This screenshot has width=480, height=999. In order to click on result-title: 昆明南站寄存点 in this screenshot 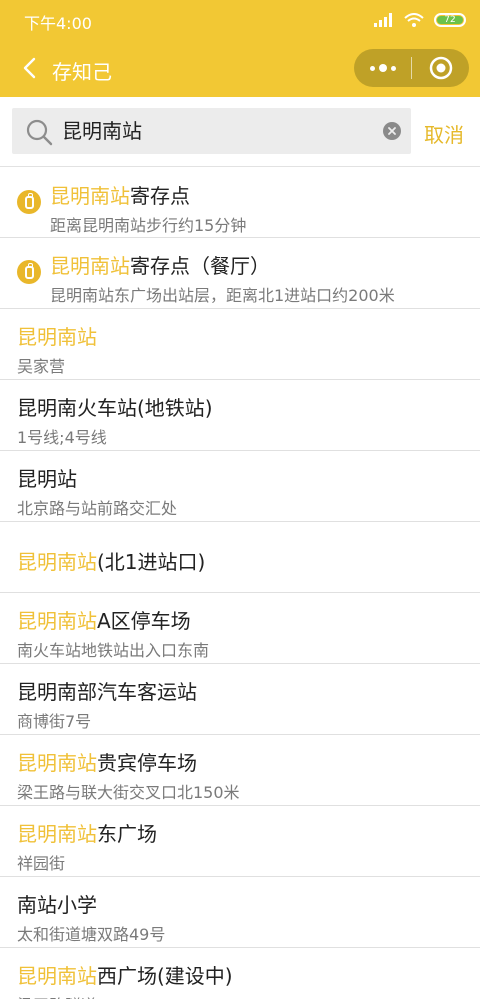, I will do `click(120, 194)`.